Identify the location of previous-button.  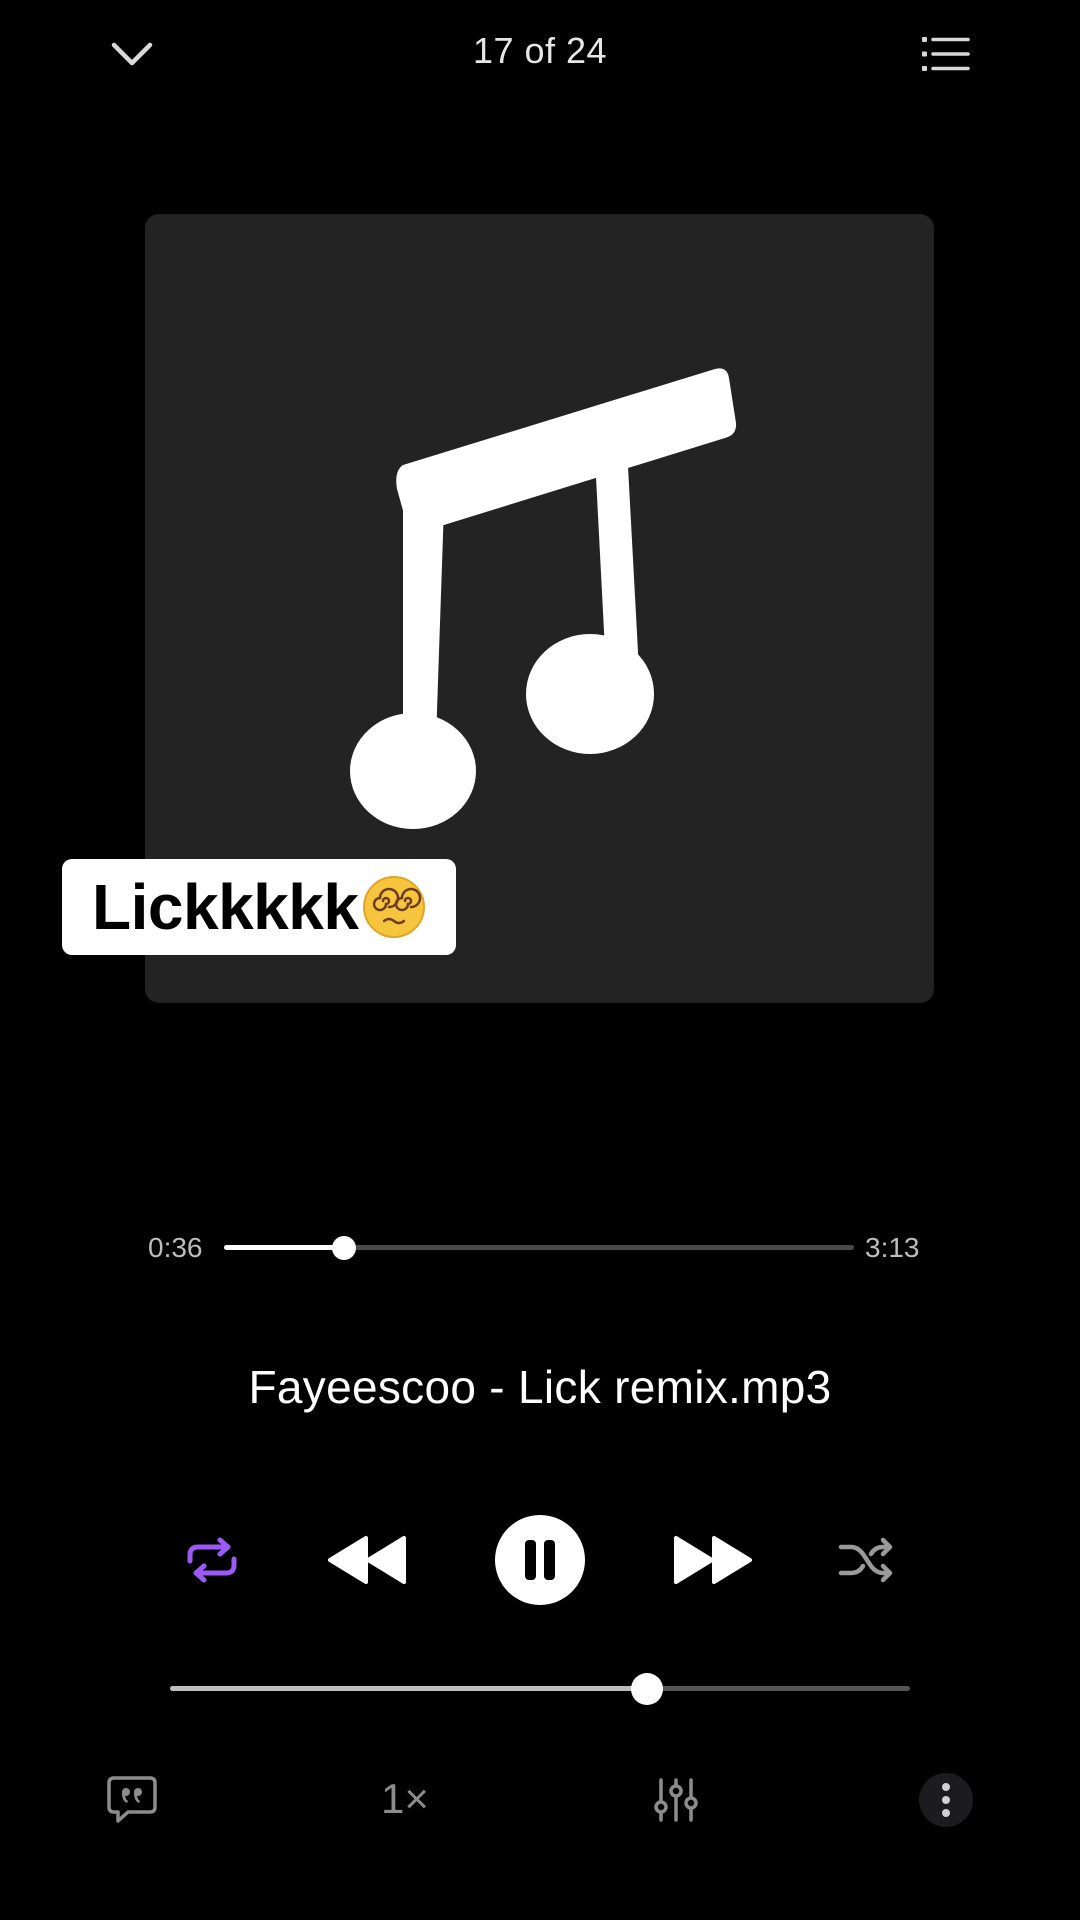
(367, 1560).